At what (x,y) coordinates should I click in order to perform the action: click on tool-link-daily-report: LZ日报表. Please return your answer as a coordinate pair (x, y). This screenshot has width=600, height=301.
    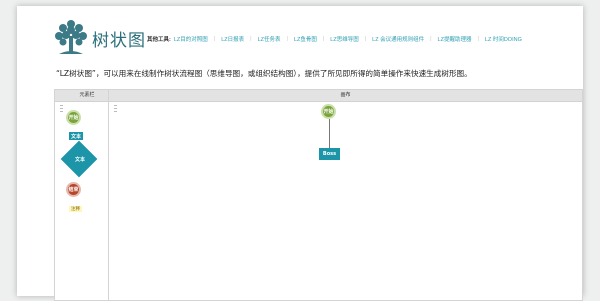
    Looking at the image, I should click on (232, 39).